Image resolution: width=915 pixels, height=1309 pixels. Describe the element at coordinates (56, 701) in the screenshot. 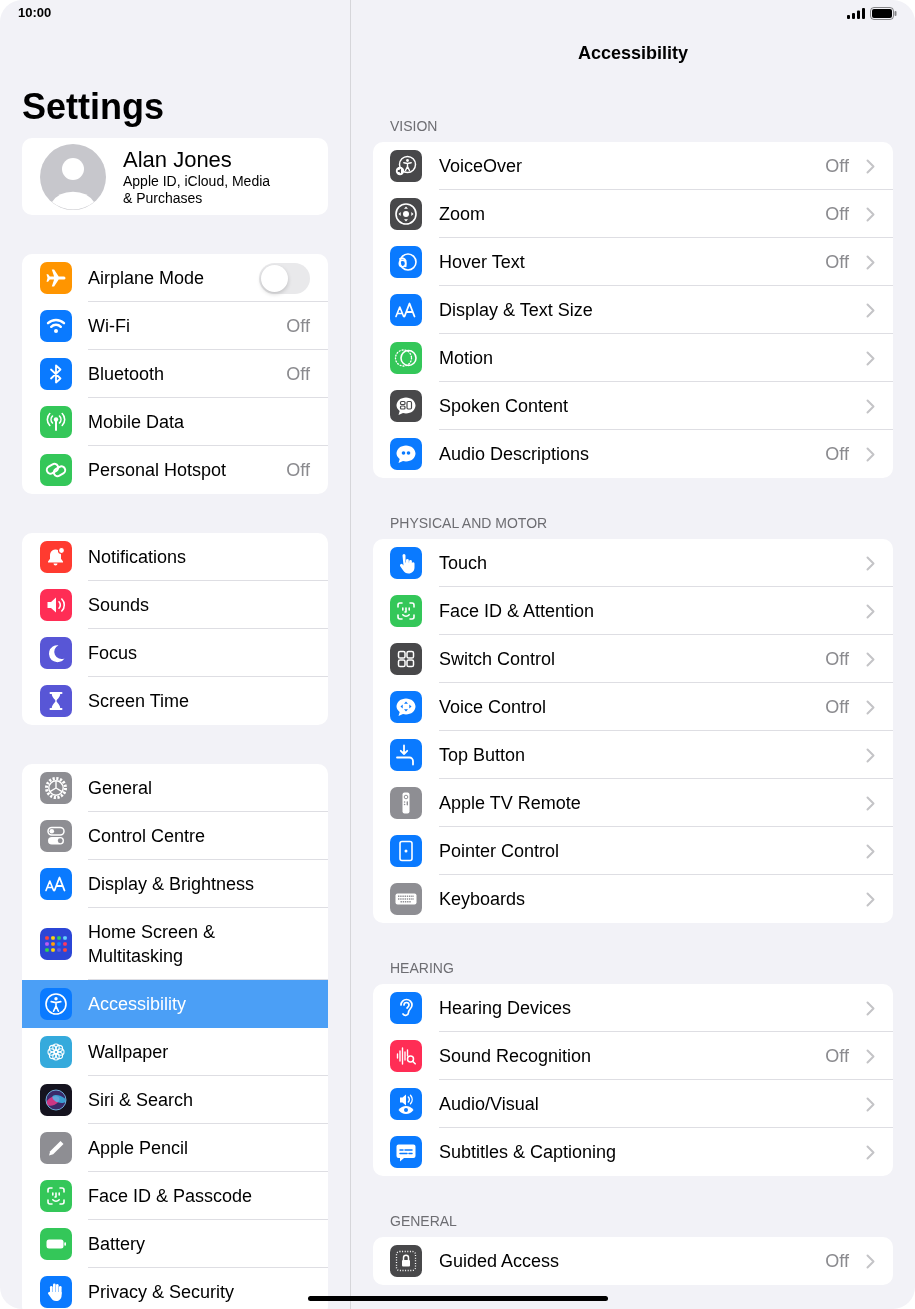

I see `hourglass-icon` at that location.